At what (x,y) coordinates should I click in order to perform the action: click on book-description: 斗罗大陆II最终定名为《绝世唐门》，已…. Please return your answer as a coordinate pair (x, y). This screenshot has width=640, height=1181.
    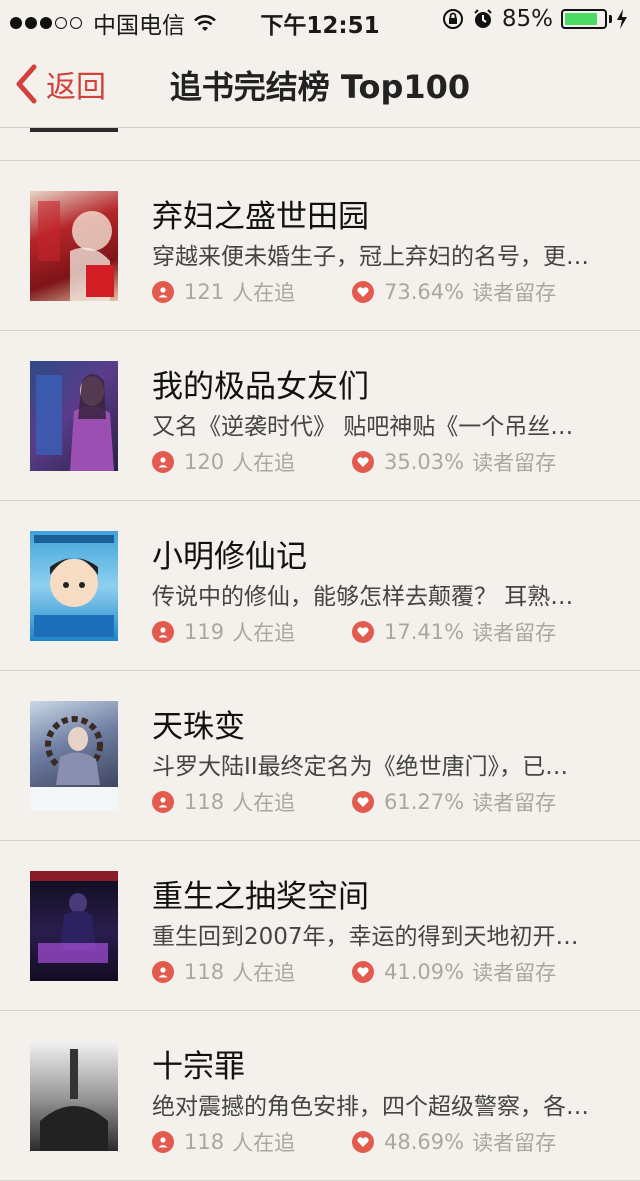
    Looking at the image, I should click on (360, 767).